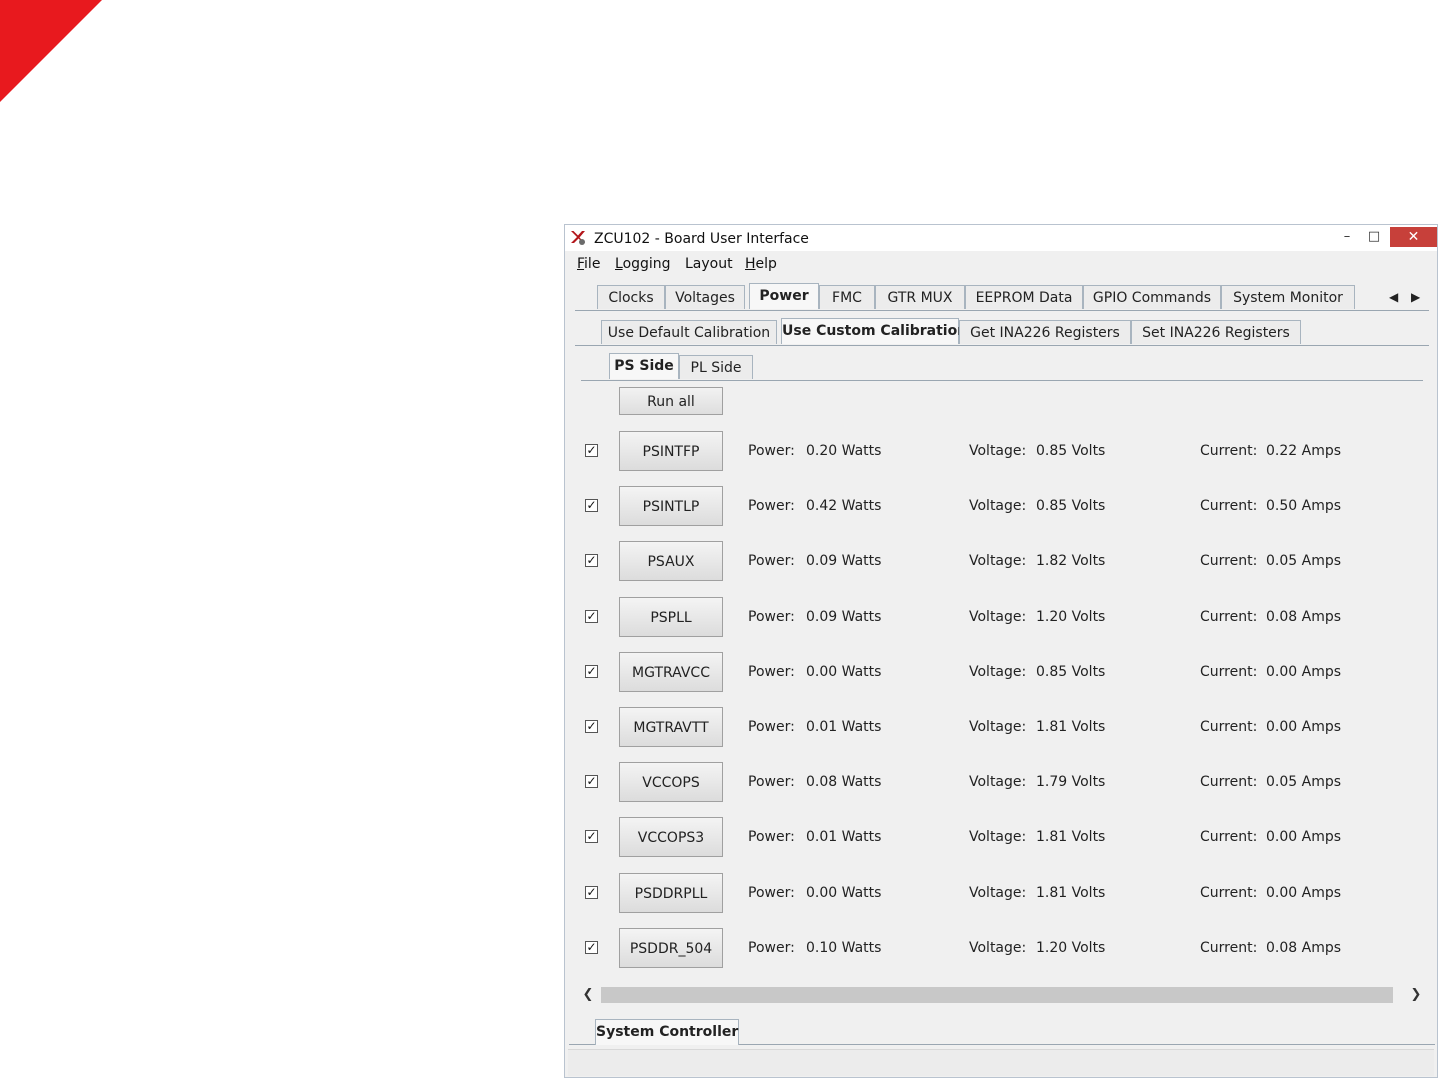  What do you see at coordinates (1071, 727) in the screenshot?
I see `voltage-value: 1.81 Volts` at bounding box center [1071, 727].